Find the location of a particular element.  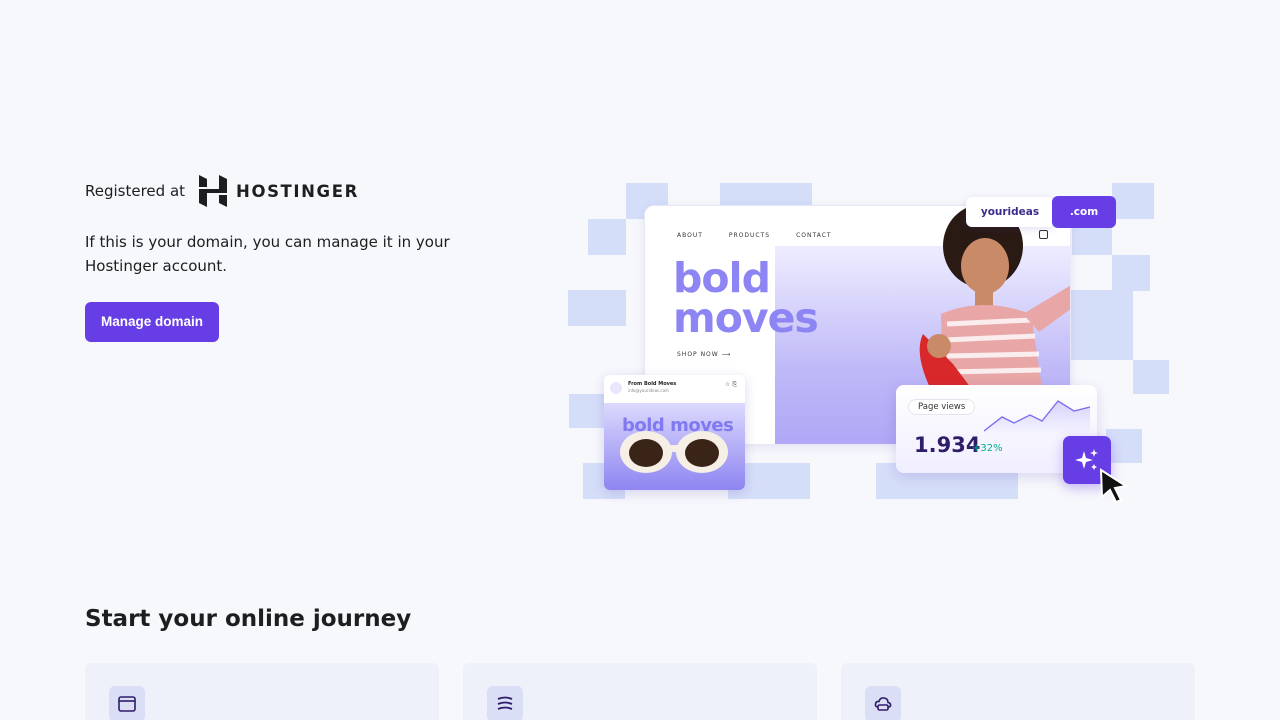

email-banner: bold moves is located at coordinates (674, 446).